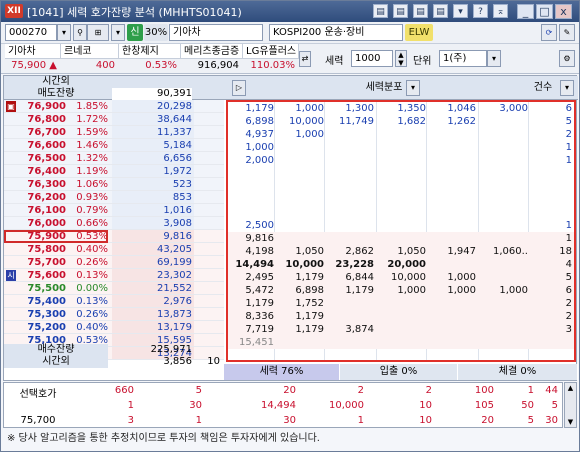 This screenshot has height=452, width=580. Describe the element at coordinates (282, 372) in the screenshot. I see `tab-power: 세력 76%` at that location.